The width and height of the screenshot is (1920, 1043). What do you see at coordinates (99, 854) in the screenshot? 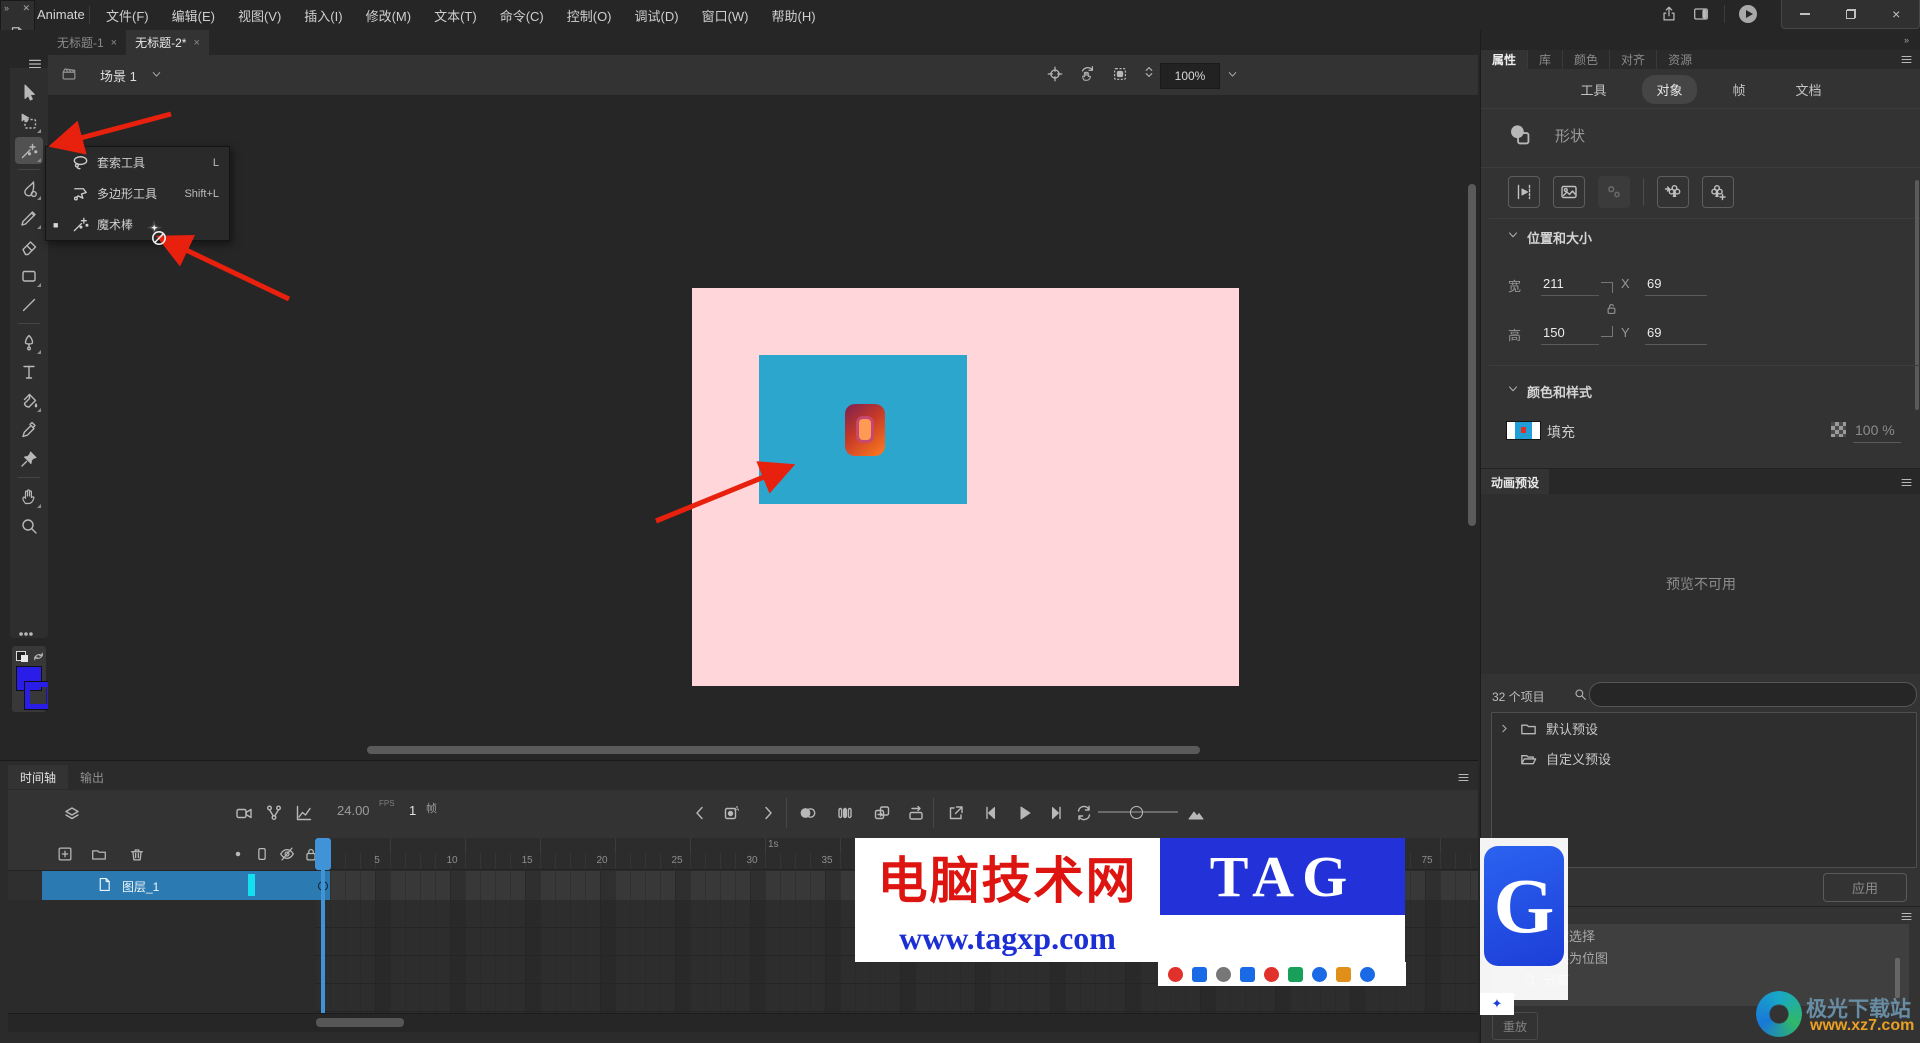
I see `folder-icon` at bounding box center [99, 854].